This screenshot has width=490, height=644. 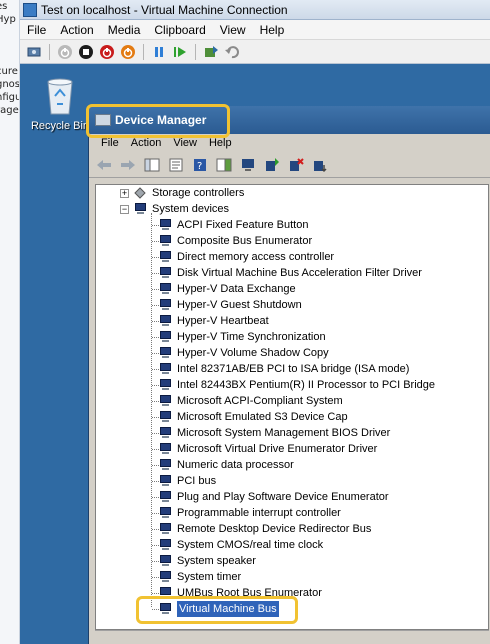 I want to click on snapshot-icon, so click(x=211, y=52).